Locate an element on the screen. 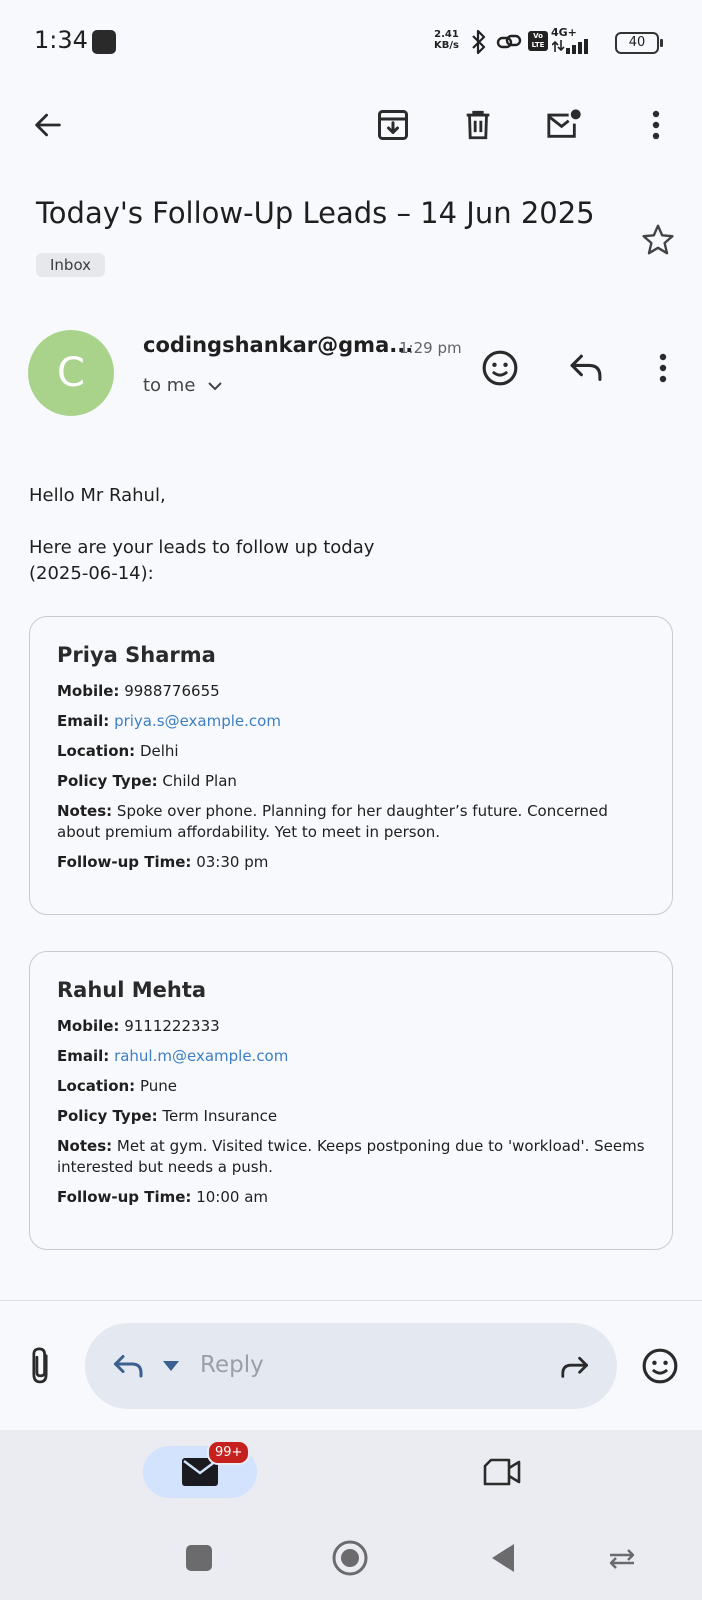 This screenshot has height=1600, width=702. lead-mobile-row: Mobile: 9111222333 is located at coordinates (351, 1026).